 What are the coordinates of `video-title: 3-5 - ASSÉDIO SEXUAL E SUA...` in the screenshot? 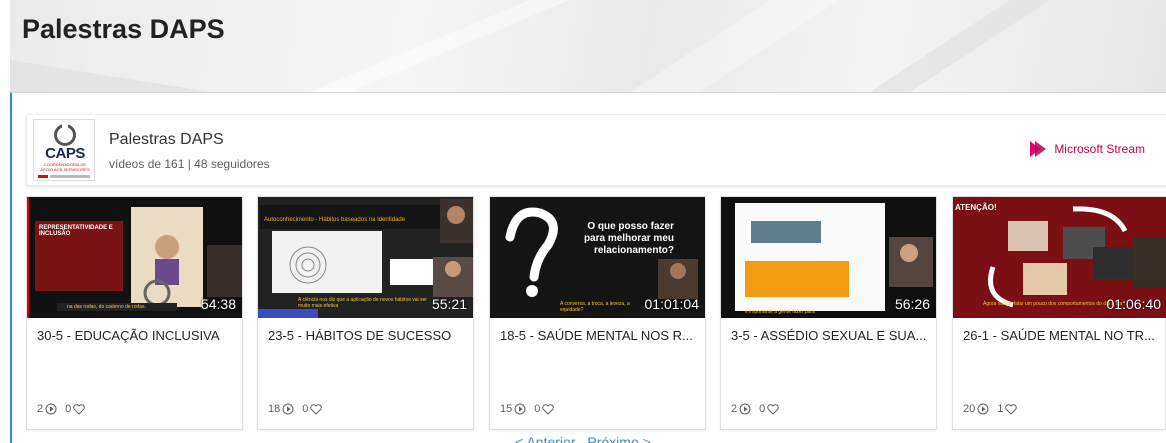 It's located at (831, 335).